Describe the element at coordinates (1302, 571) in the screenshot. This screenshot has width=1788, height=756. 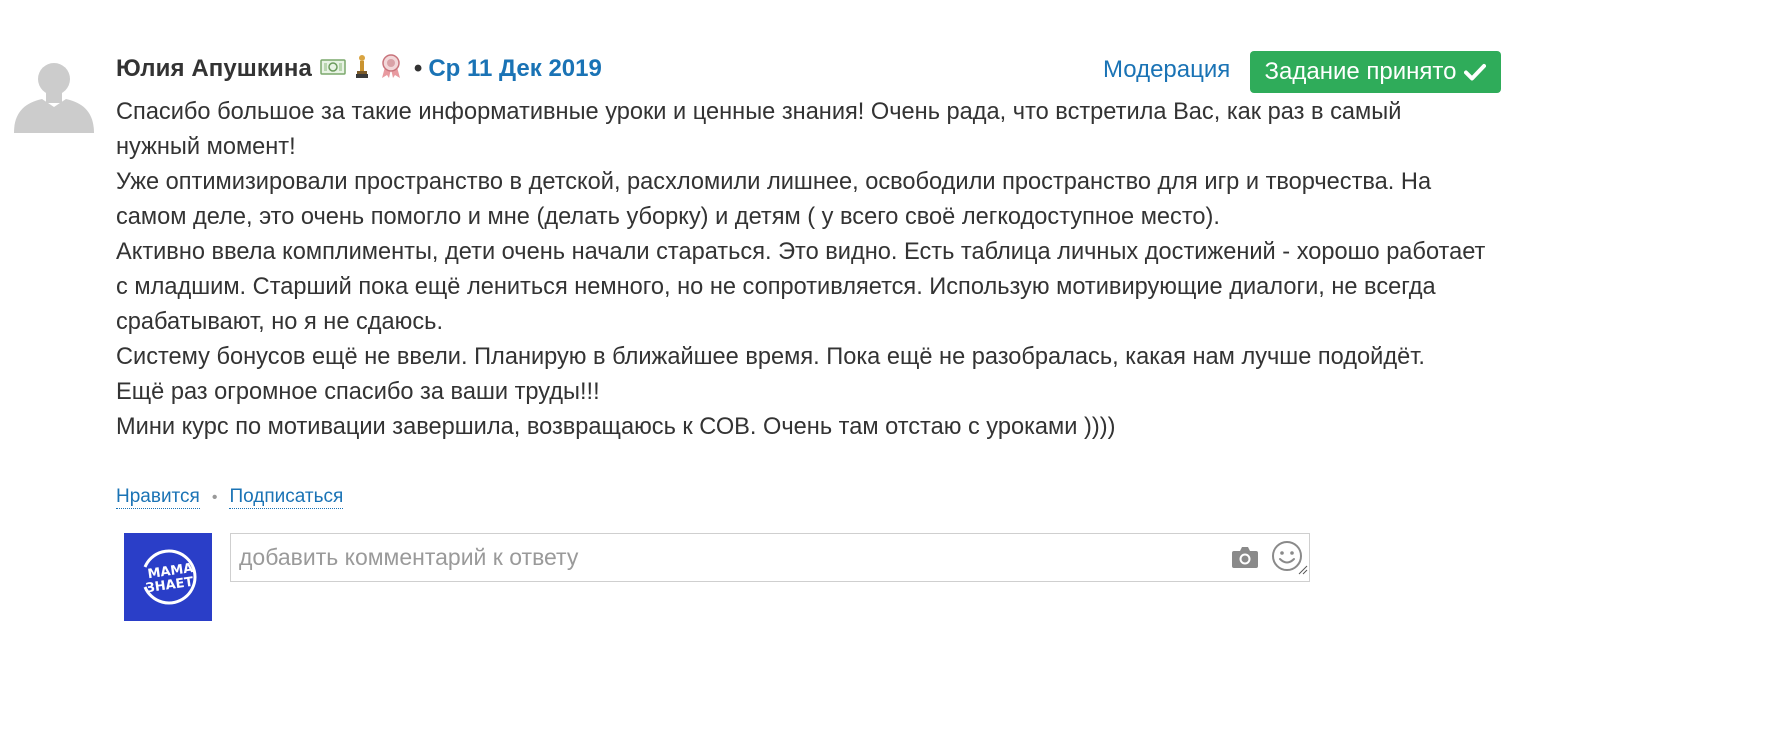
I see `resize-handle-icon` at that location.